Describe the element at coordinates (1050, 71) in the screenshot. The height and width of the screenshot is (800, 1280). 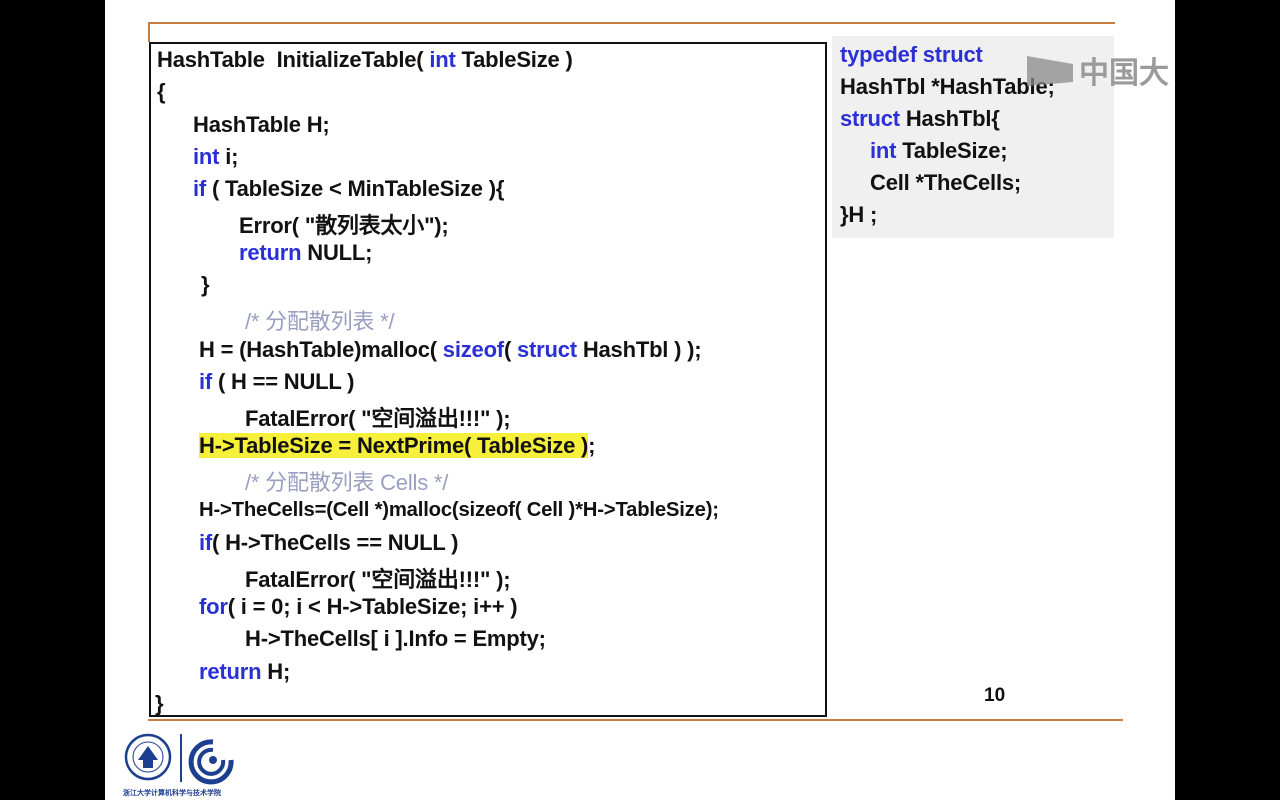
I see `watermark-shape-icon` at that location.